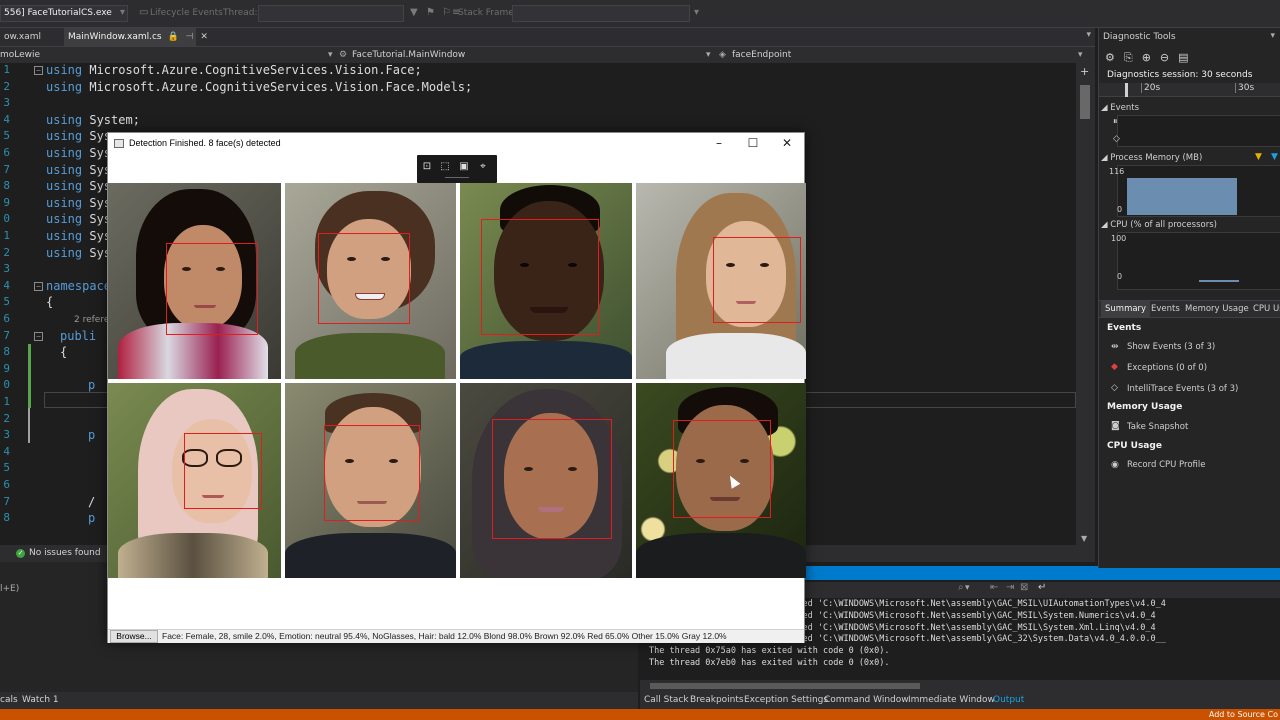  I want to click on debug-tab-exception-settings: Exception Settings, so click(786, 700).